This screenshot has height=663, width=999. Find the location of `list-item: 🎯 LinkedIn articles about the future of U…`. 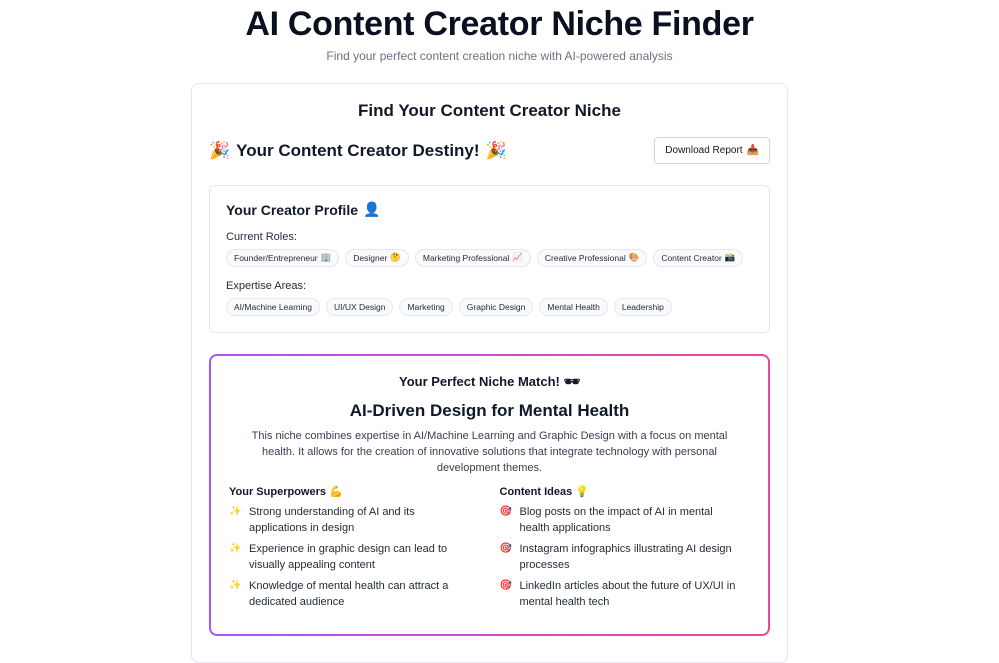

list-item: 🎯 LinkedIn articles about the future of U… is located at coordinates (625, 594).